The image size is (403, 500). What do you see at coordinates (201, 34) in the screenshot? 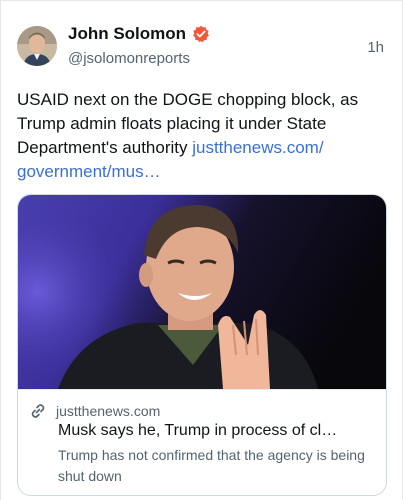
I see `verified-badge-icon` at bounding box center [201, 34].